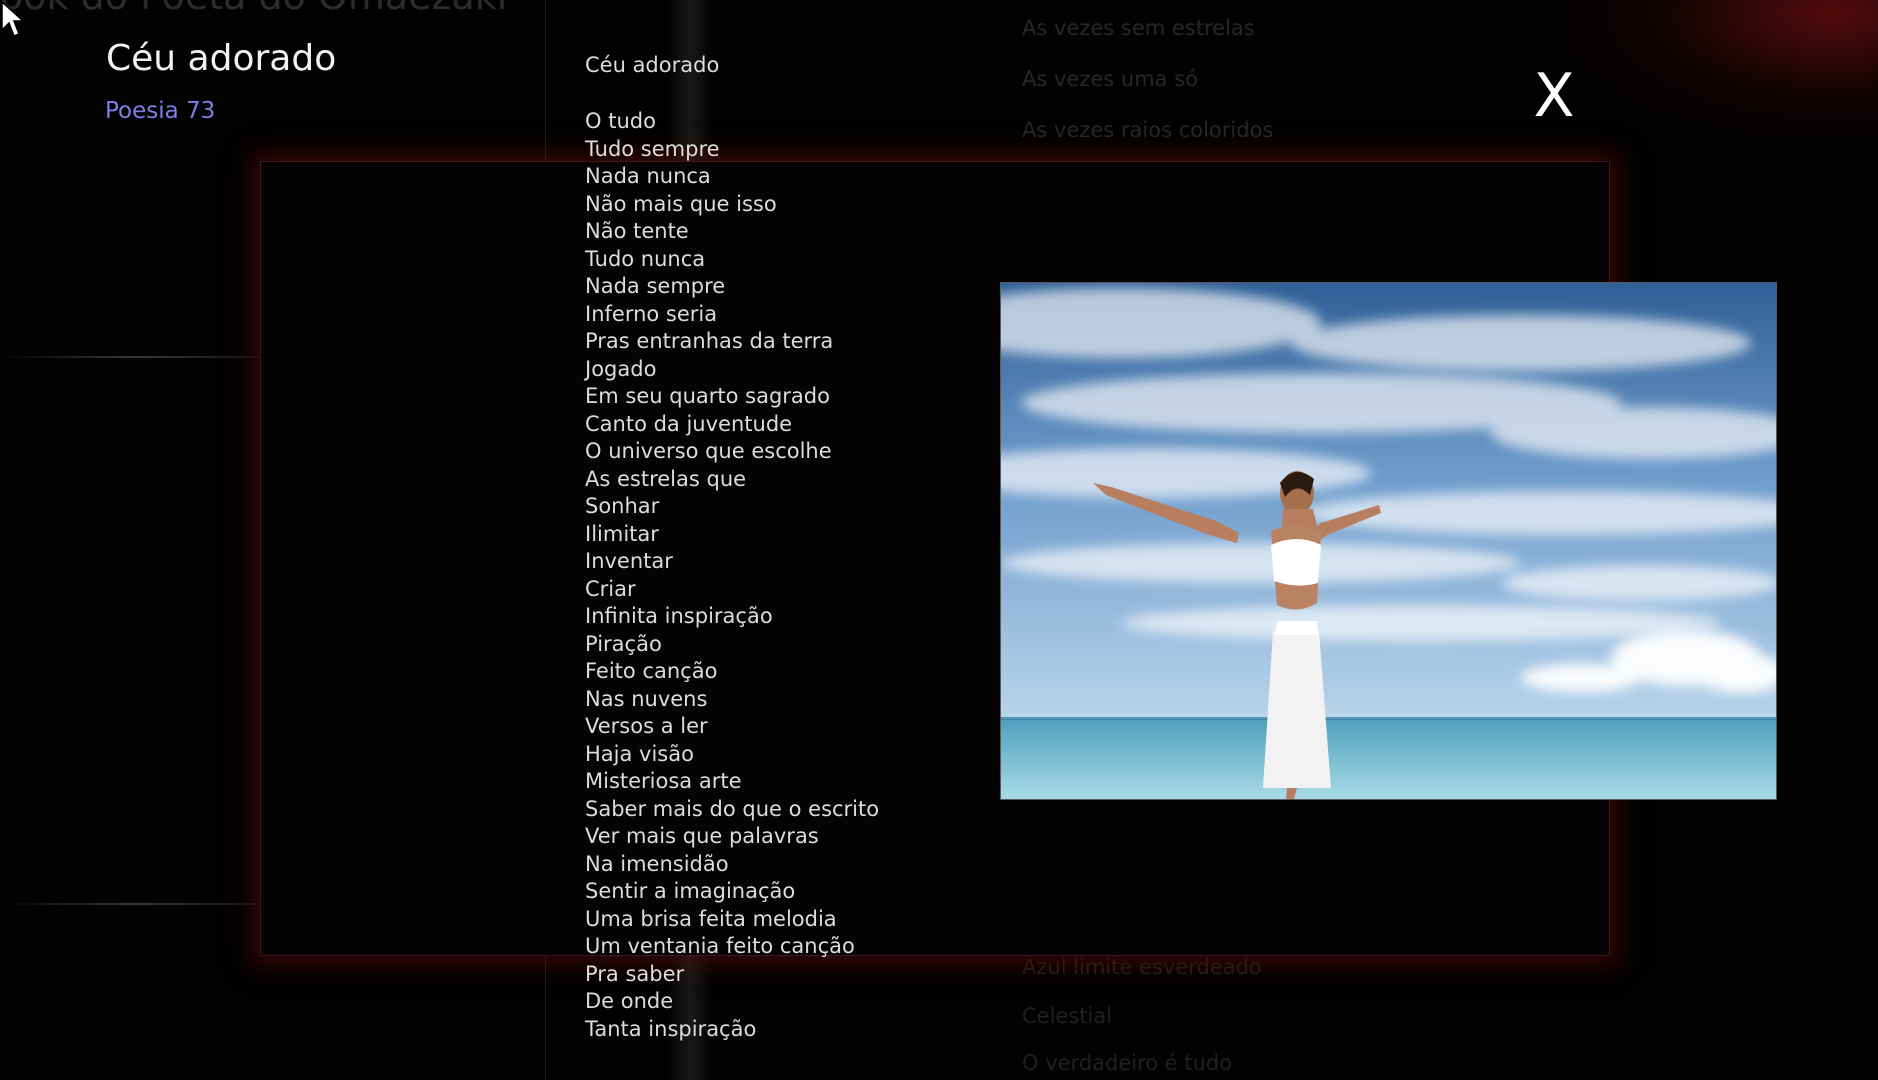 The image size is (1878, 1080). I want to click on background-app-title: ook do Poeta do Omaezaki, so click(253, 9).